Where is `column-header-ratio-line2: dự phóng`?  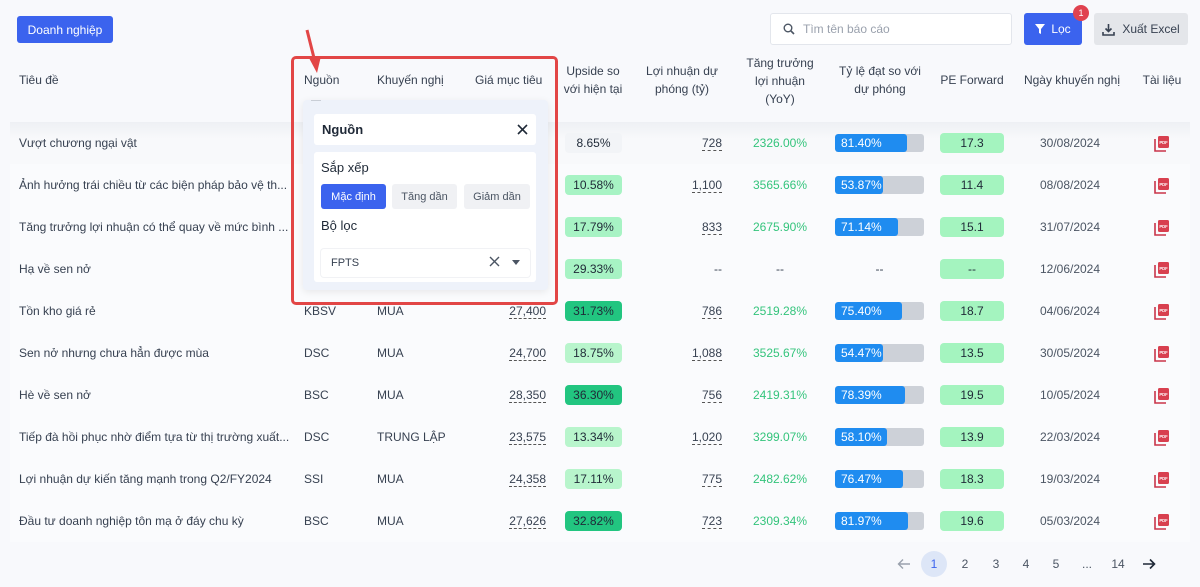 column-header-ratio-line2: dự phóng is located at coordinates (880, 89).